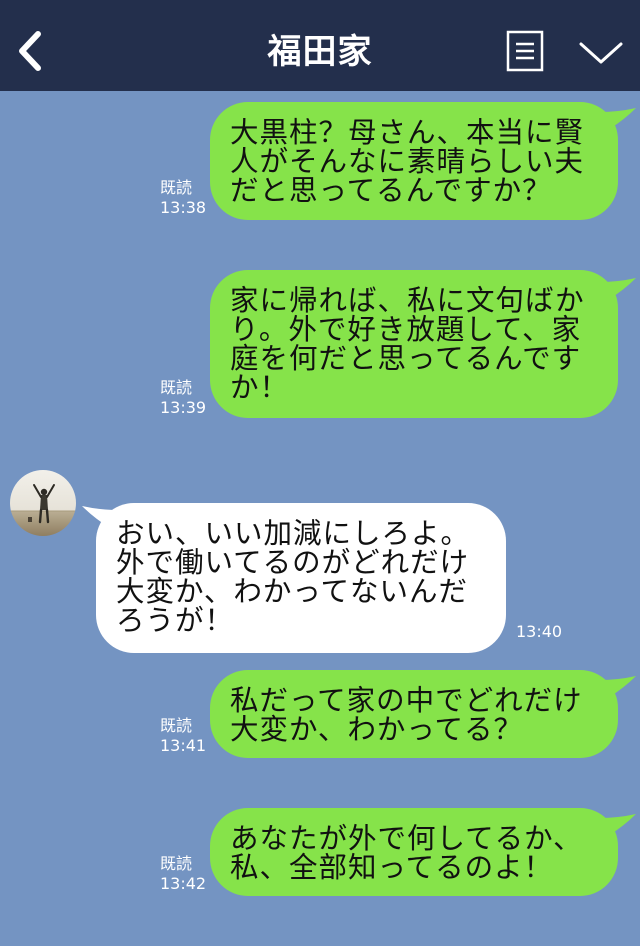 Image resolution: width=640 pixels, height=946 pixels. What do you see at coordinates (407, 161) in the screenshot?
I see `message-line: 人がそんなに素晴らしい夫` at bounding box center [407, 161].